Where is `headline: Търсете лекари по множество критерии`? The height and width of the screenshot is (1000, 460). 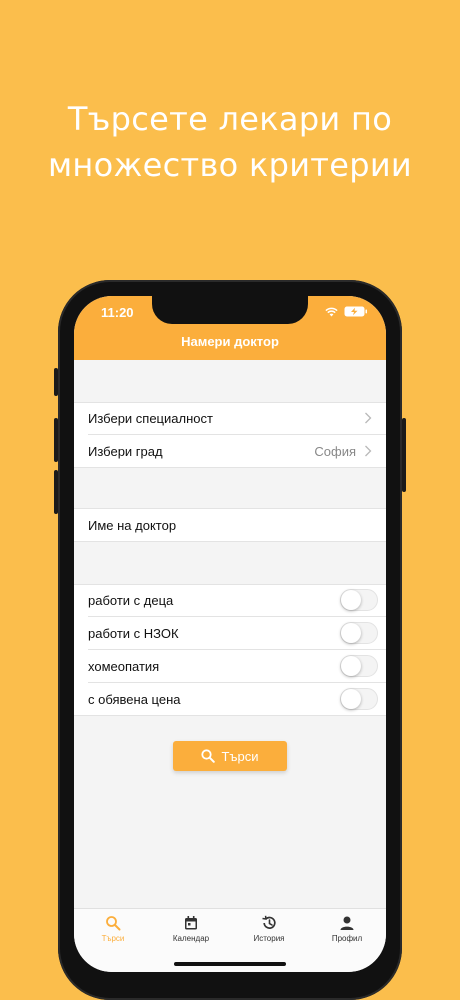 headline: Търсете лекари по множество критерии is located at coordinates (230, 142).